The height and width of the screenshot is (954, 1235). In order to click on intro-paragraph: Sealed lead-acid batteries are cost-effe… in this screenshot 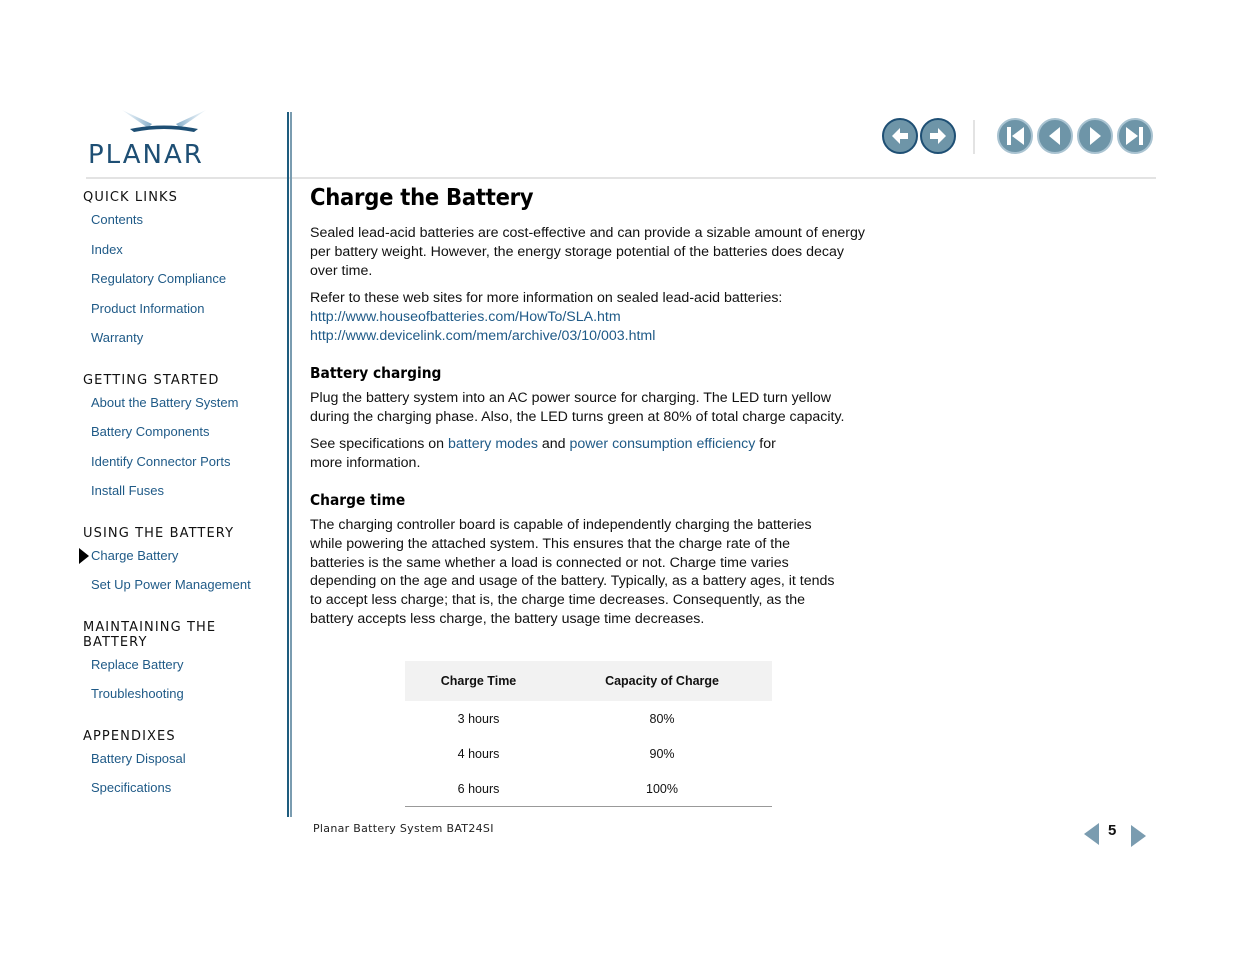, I will do `click(587, 252)`.